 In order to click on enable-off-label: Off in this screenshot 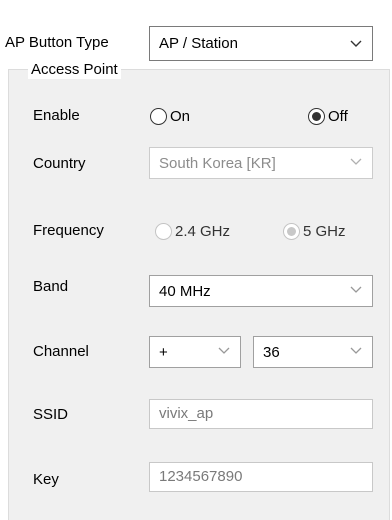, I will do `click(338, 116)`.